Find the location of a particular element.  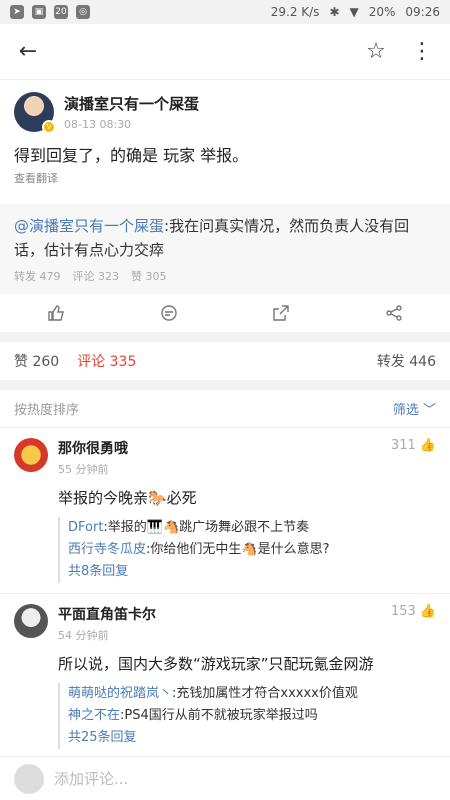

tab-comments-label: 评论 is located at coordinates (91, 362).